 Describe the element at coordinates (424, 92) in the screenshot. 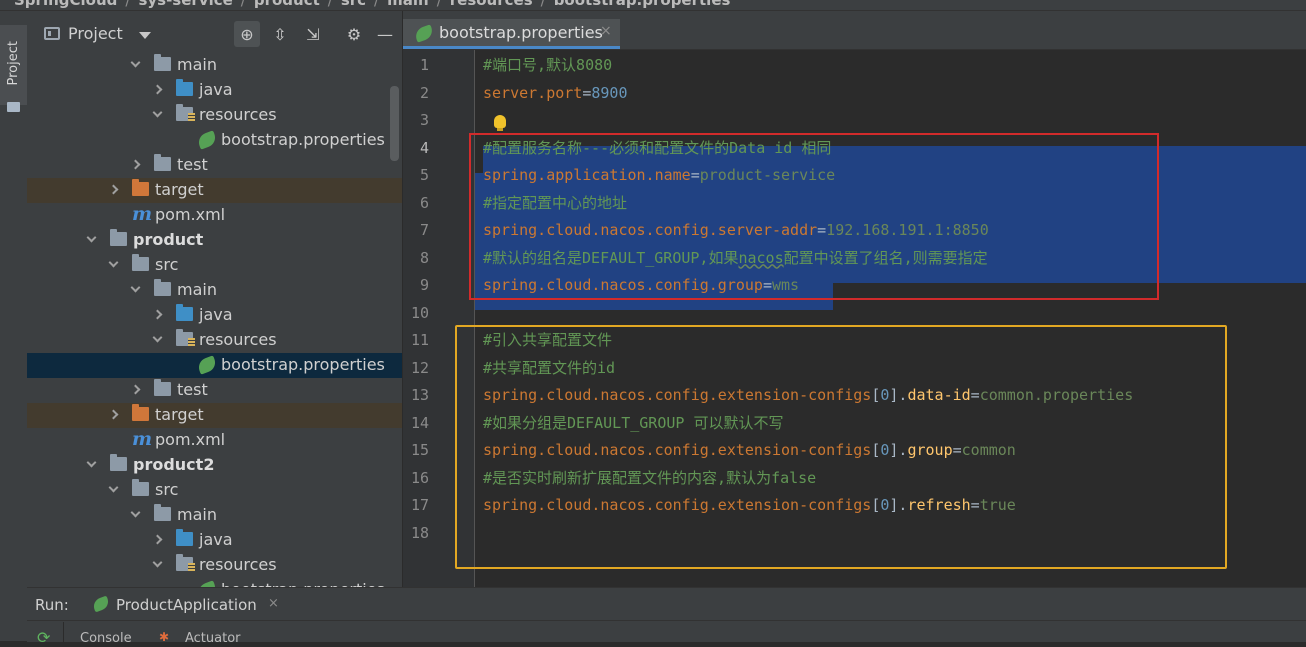

I see `line-number: 2` at that location.